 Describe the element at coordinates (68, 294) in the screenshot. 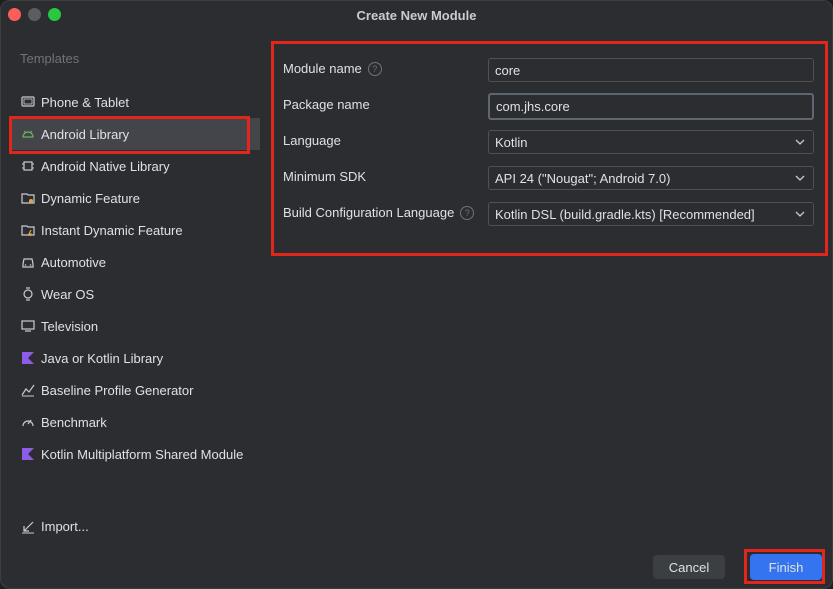

I see `template-label: Wear OS` at that location.